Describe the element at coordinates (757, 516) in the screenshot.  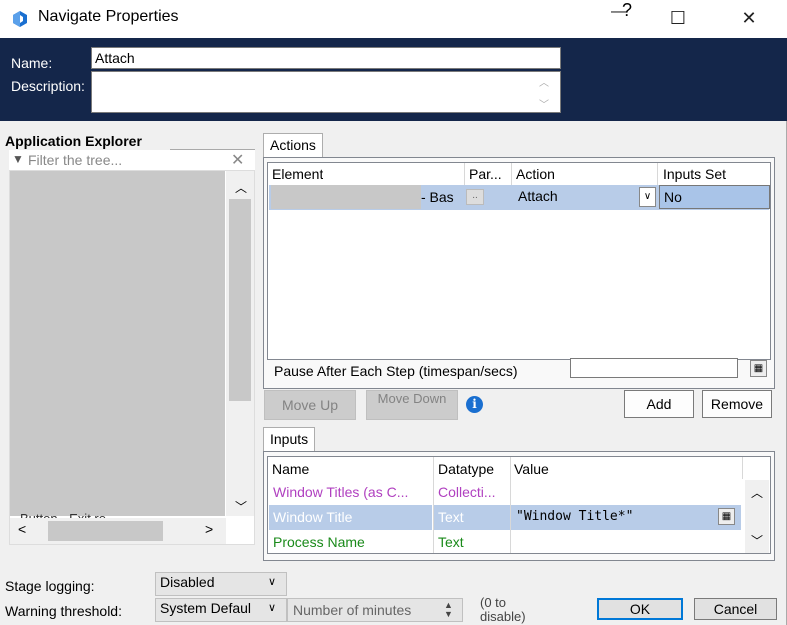
I see `inputs-vscrollbar: ︿ ﹀` at that location.